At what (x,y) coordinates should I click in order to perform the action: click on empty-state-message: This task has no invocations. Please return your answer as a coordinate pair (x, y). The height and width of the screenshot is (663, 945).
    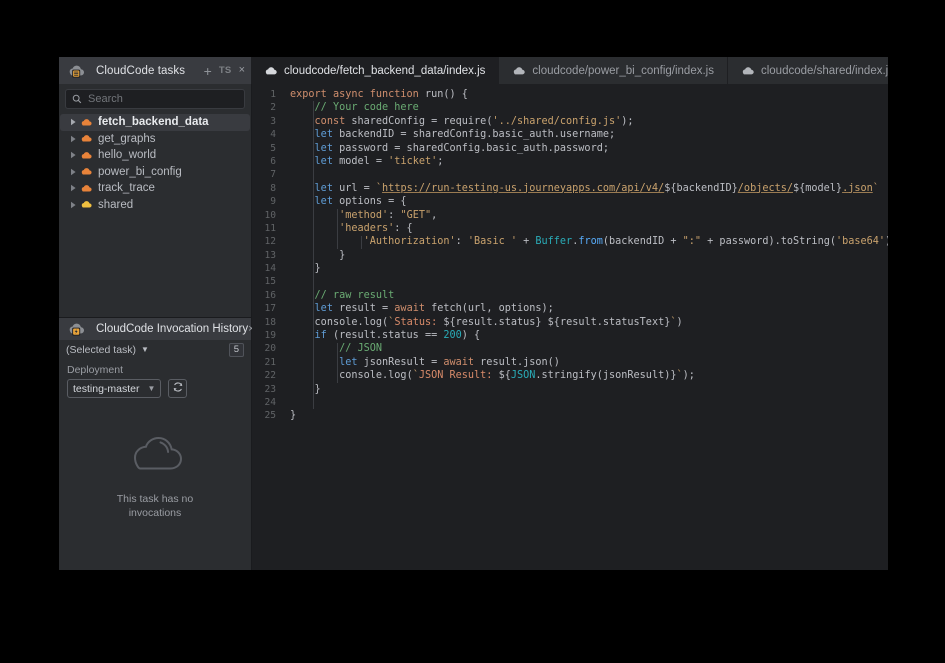
    Looking at the image, I should click on (155, 506).